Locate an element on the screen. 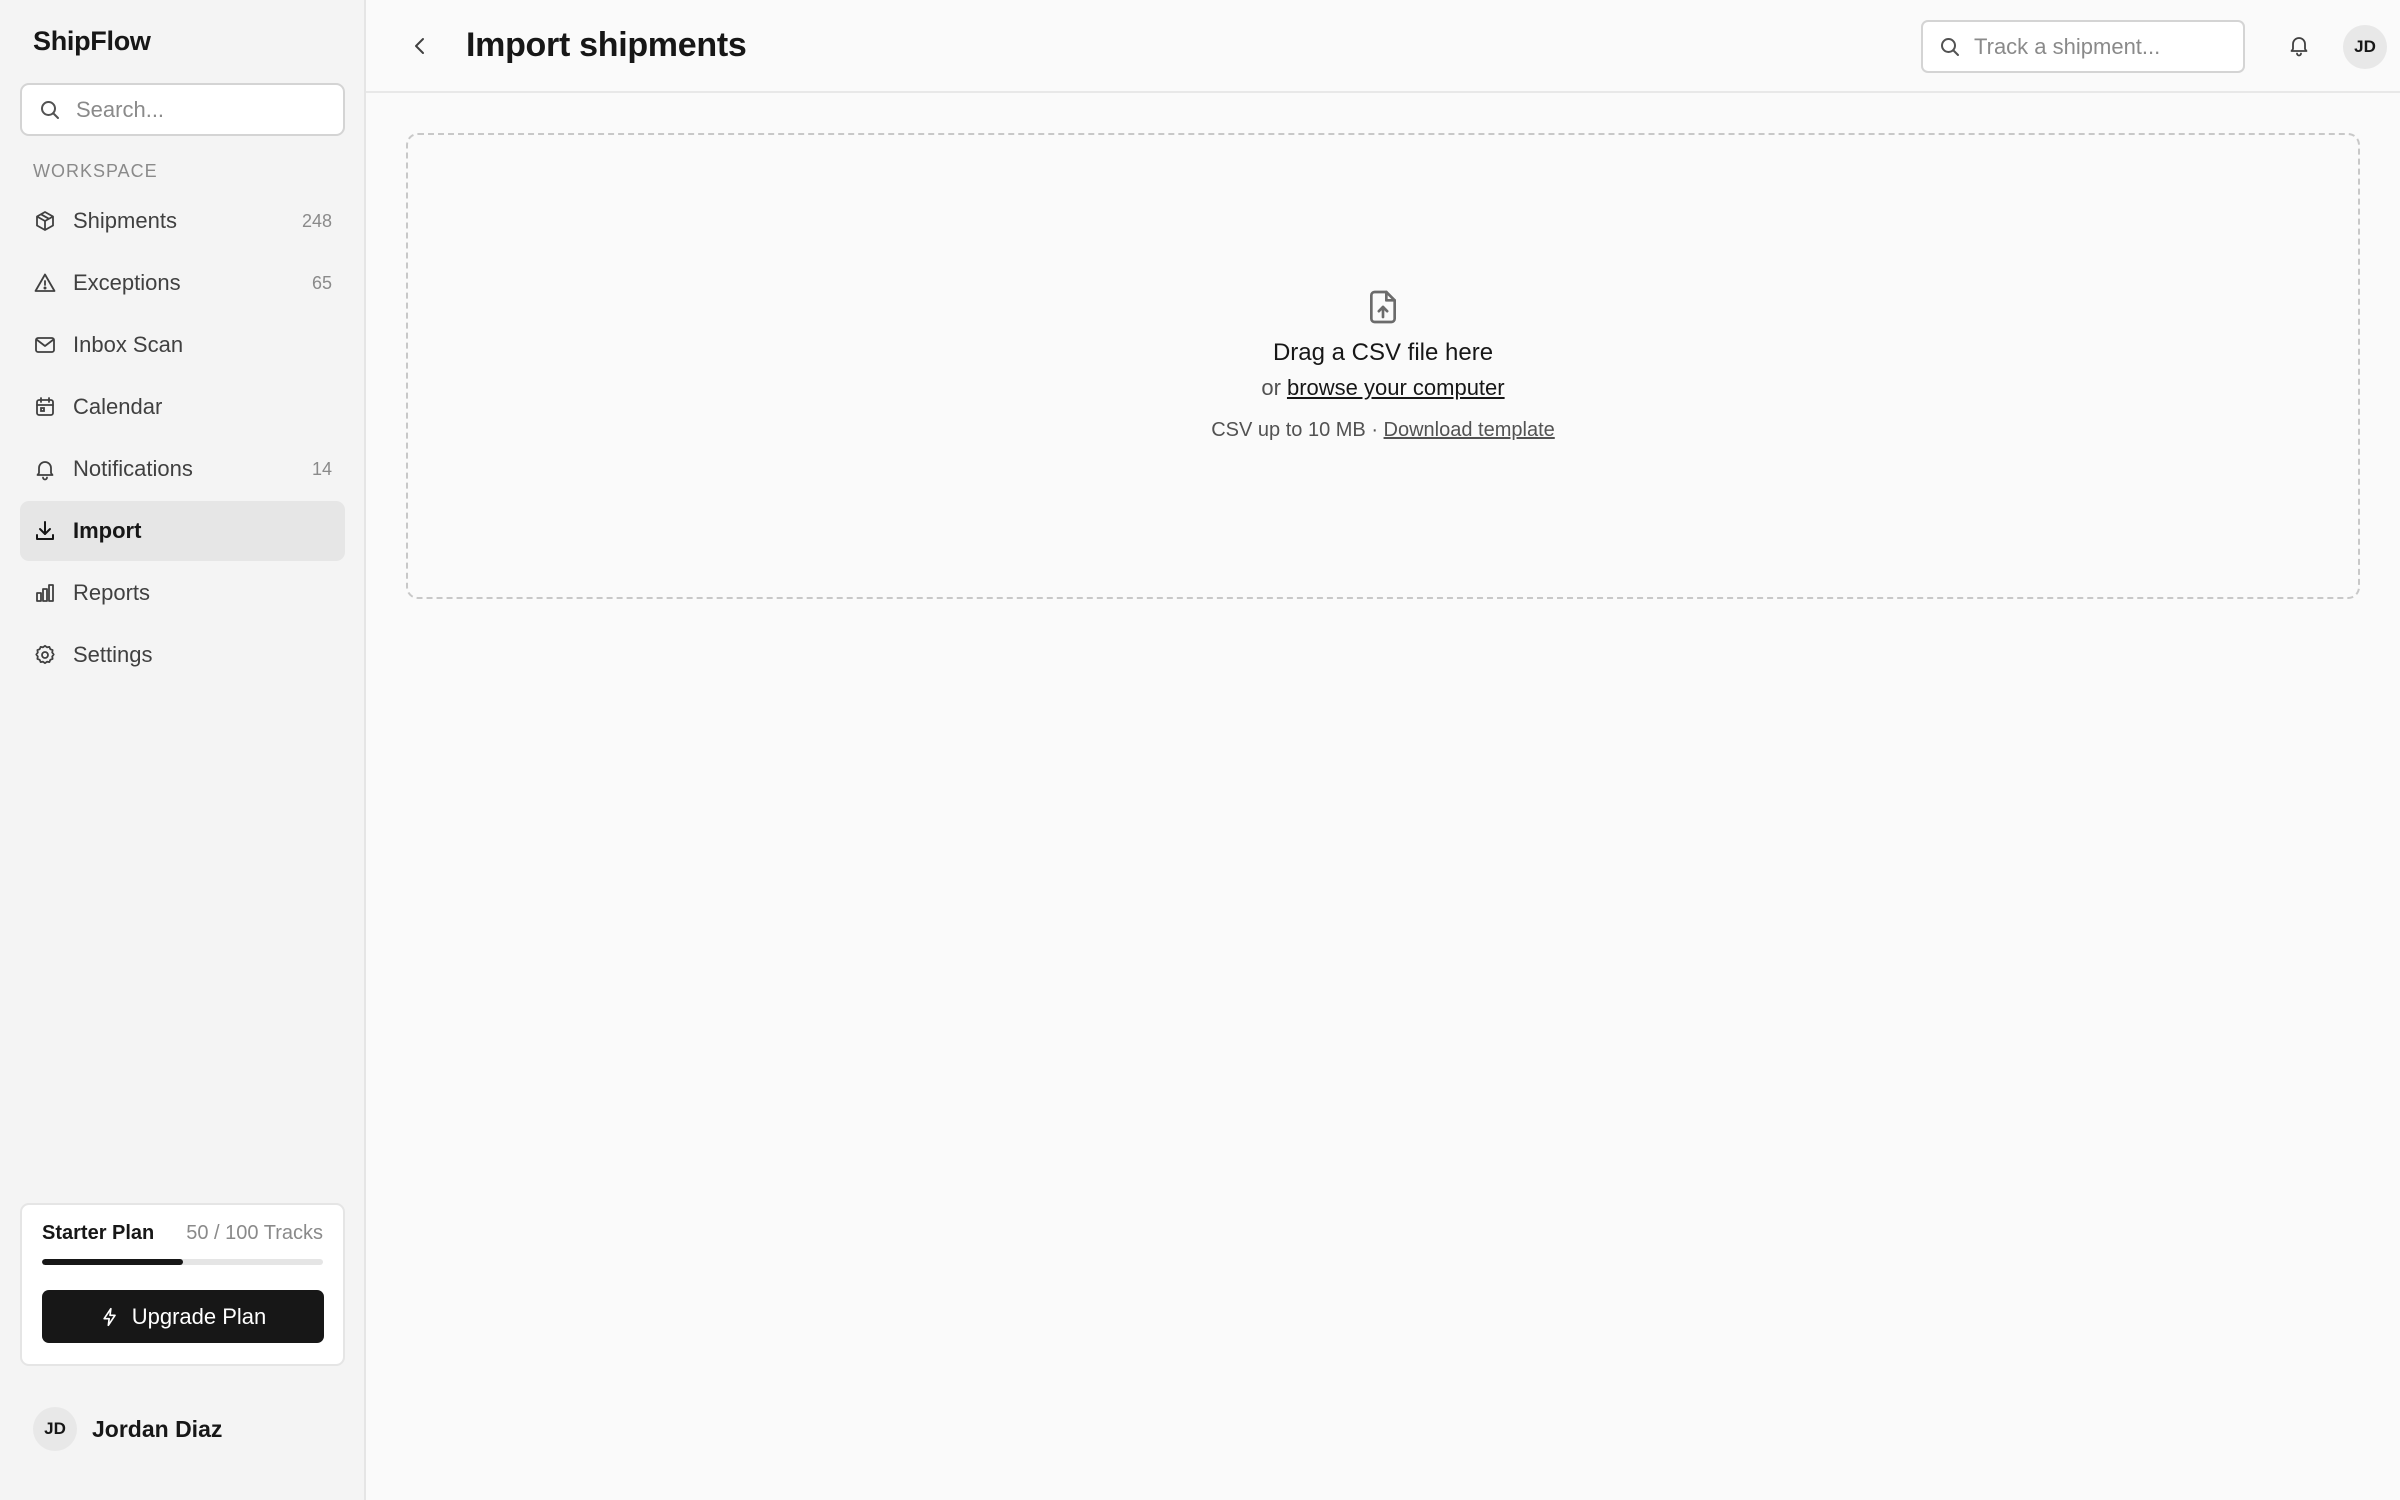 This screenshot has width=2400, height=1500. sidebar-item-shipments: Shipments 248 is located at coordinates (182, 221).